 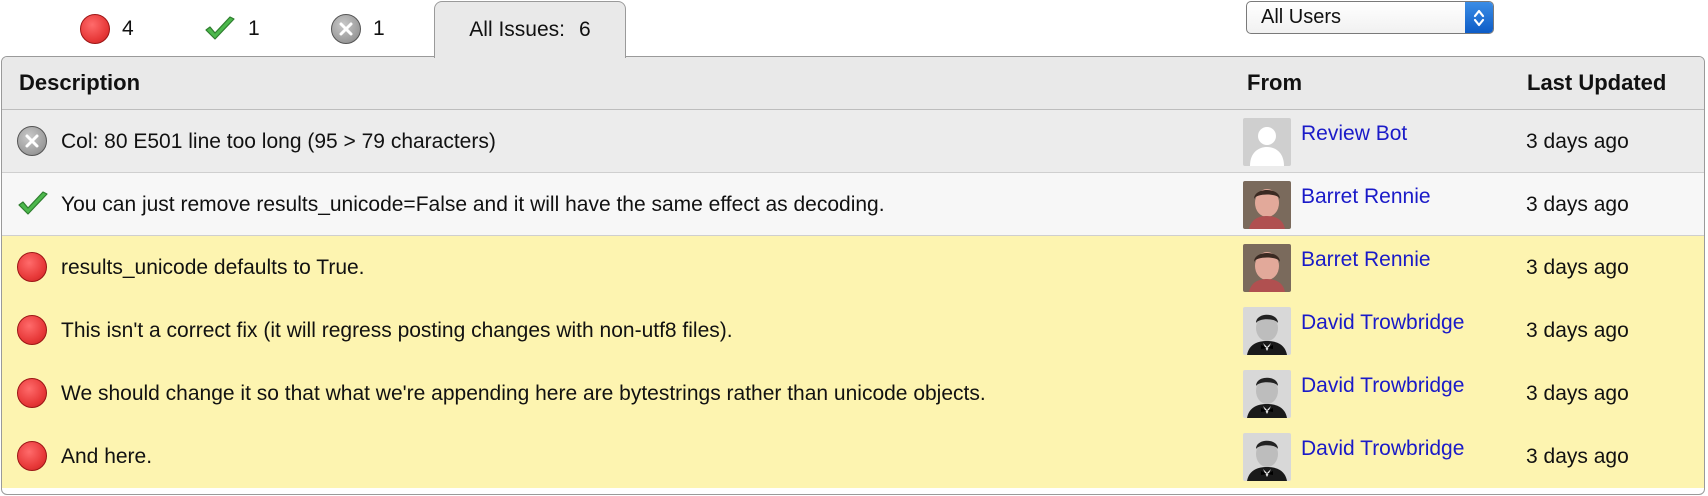 What do you see at coordinates (1274, 83) in the screenshot?
I see `column-header-from: From` at bounding box center [1274, 83].